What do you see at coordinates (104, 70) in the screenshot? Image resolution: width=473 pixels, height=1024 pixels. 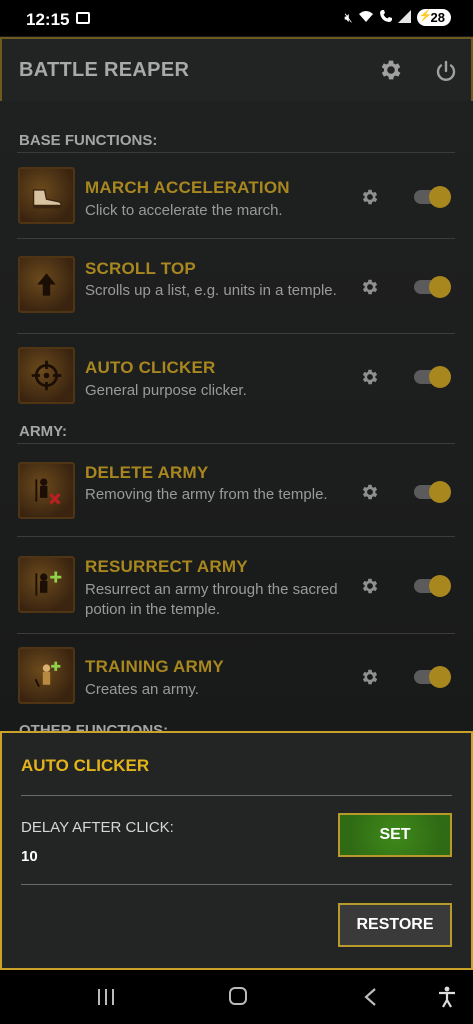 I see `app-title: BATTLE REAPER` at bounding box center [104, 70].